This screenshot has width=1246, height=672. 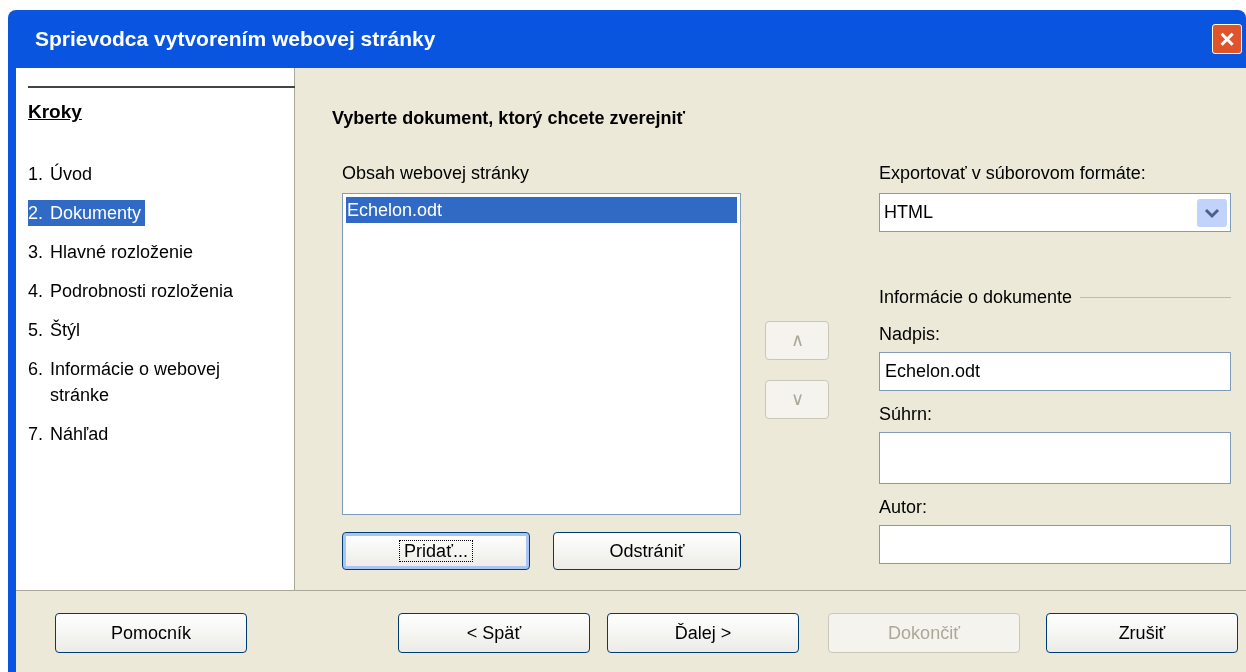 What do you see at coordinates (509, 118) in the screenshot?
I see `page-heading: Vyberte dokument, ktorý chcete zverejniť` at bounding box center [509, 118].